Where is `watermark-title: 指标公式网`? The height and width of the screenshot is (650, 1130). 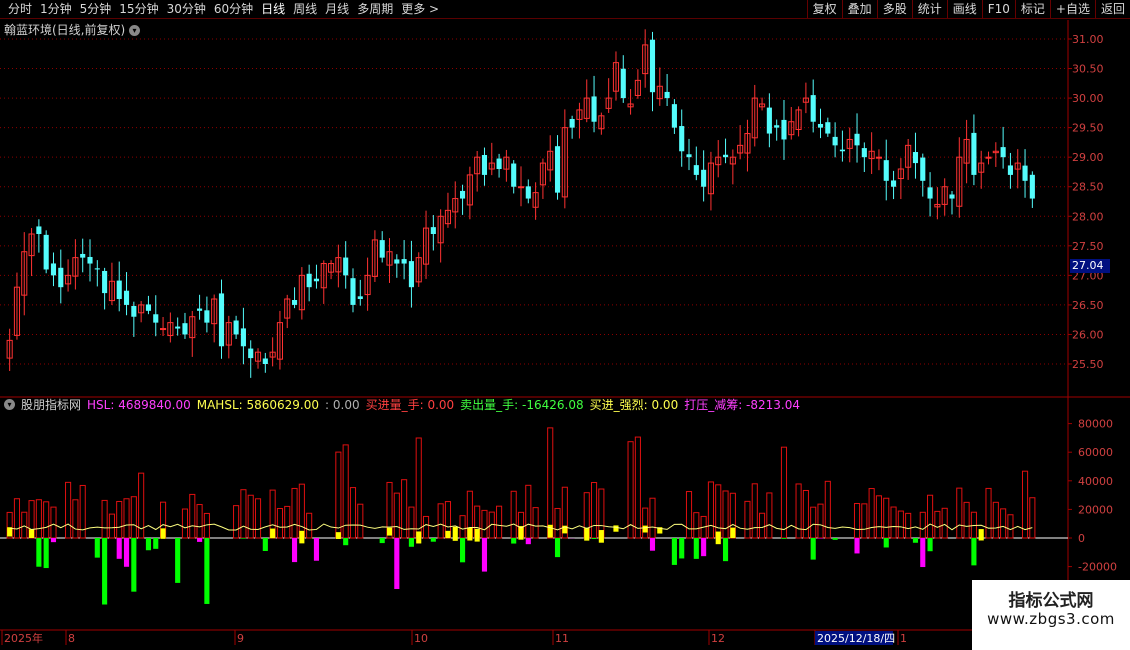 watermark-title: 指标公式网 is located at coordinates (1051, 601).